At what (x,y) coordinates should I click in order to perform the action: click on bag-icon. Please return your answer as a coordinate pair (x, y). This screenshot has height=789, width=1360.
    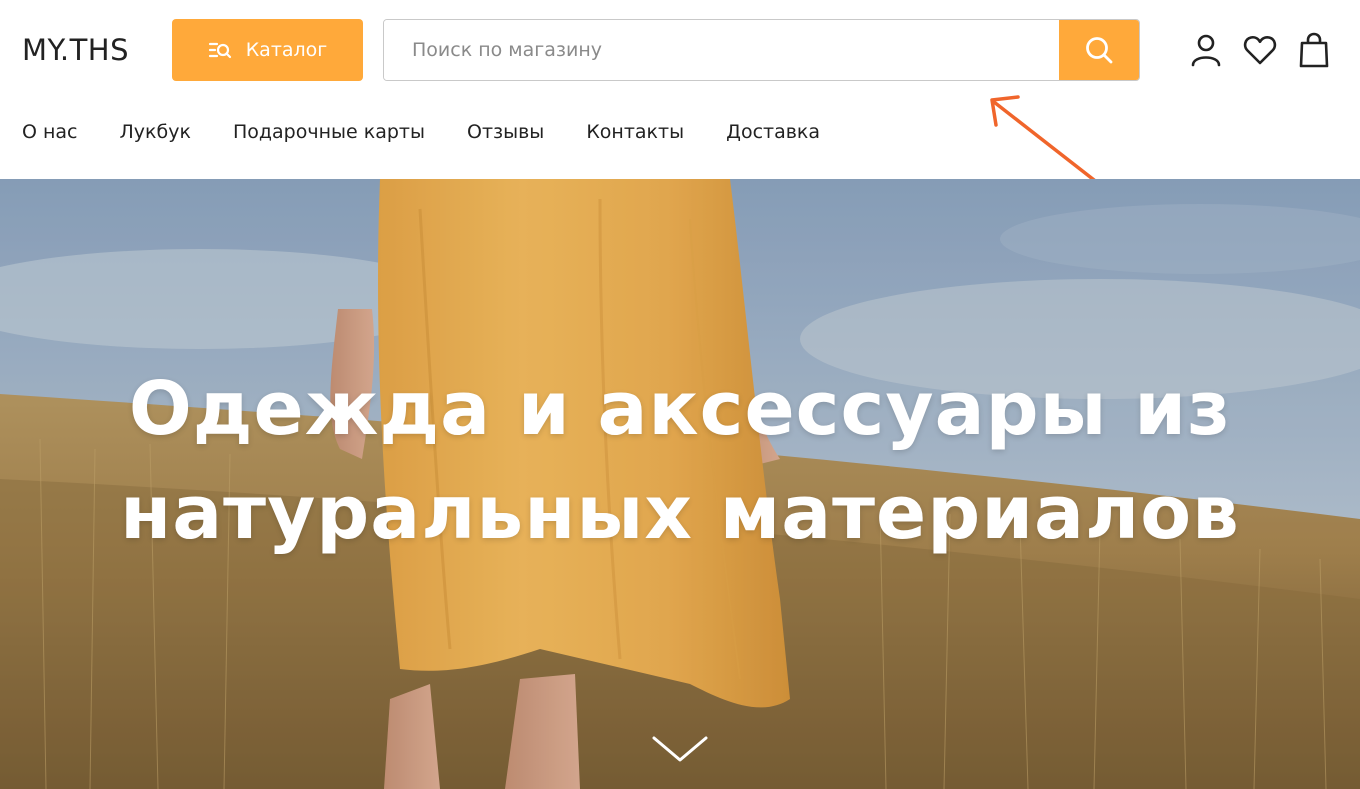
    Looking at the image, I should click on (1314, 50).